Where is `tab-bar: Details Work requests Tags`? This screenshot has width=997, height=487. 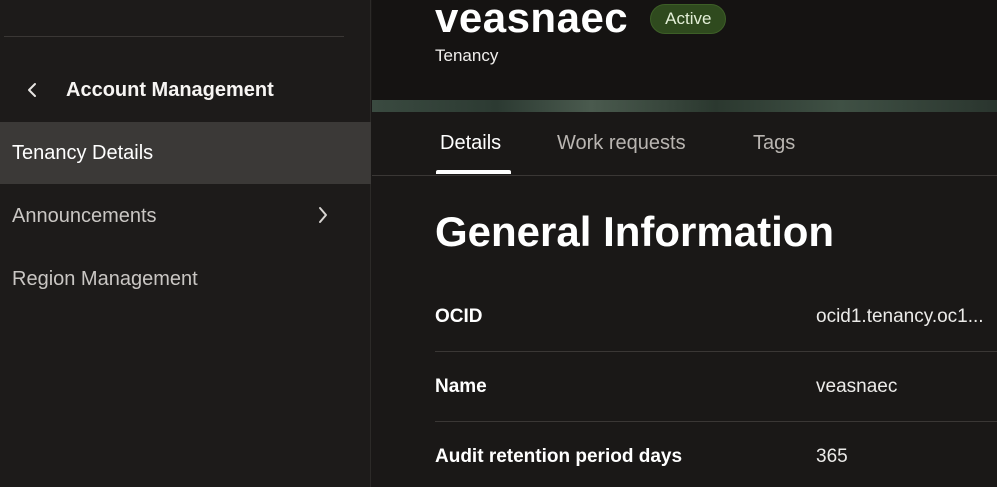
tab-bar: Details Work requests Tags is located at coordinates (684, 144).